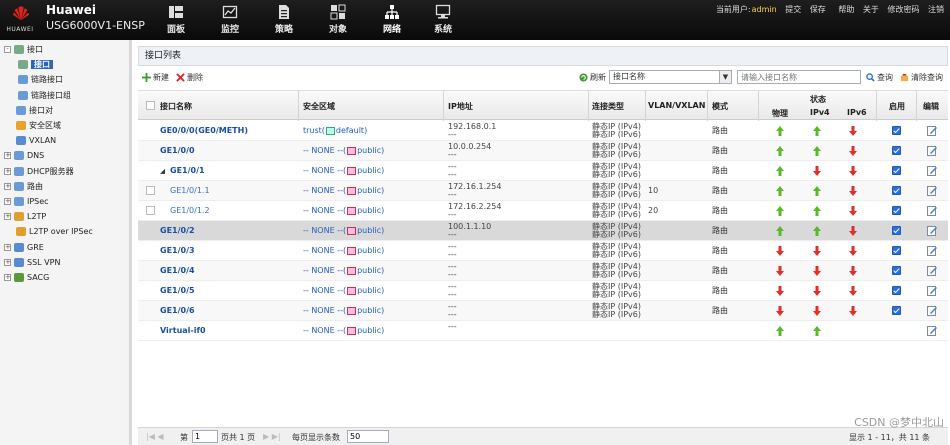 The width and height of the screenshot is (950, 445). Describe the element at coordinates (26, 278) in the screenshot. I see `sidebar-item: + SACG` at that location.